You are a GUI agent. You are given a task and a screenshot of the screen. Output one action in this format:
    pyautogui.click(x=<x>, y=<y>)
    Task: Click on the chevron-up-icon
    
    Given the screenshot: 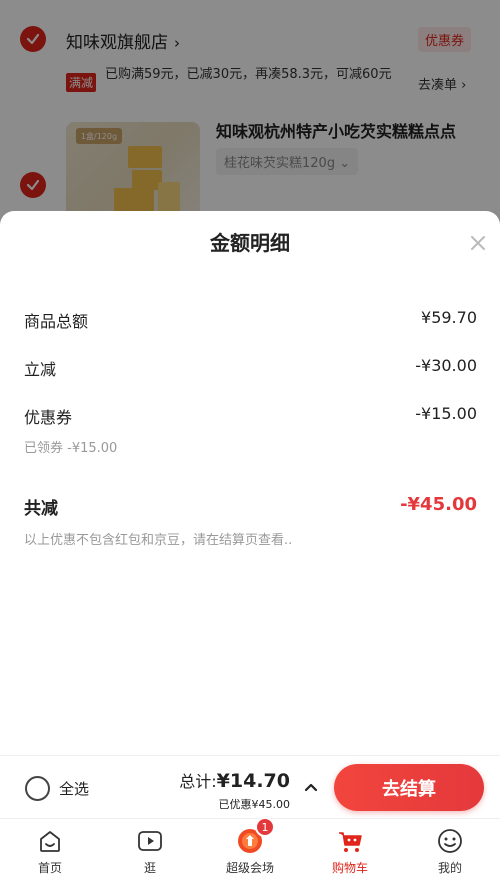 What is the action you would take?
    pyautogui.click(x=311, y=787)
    